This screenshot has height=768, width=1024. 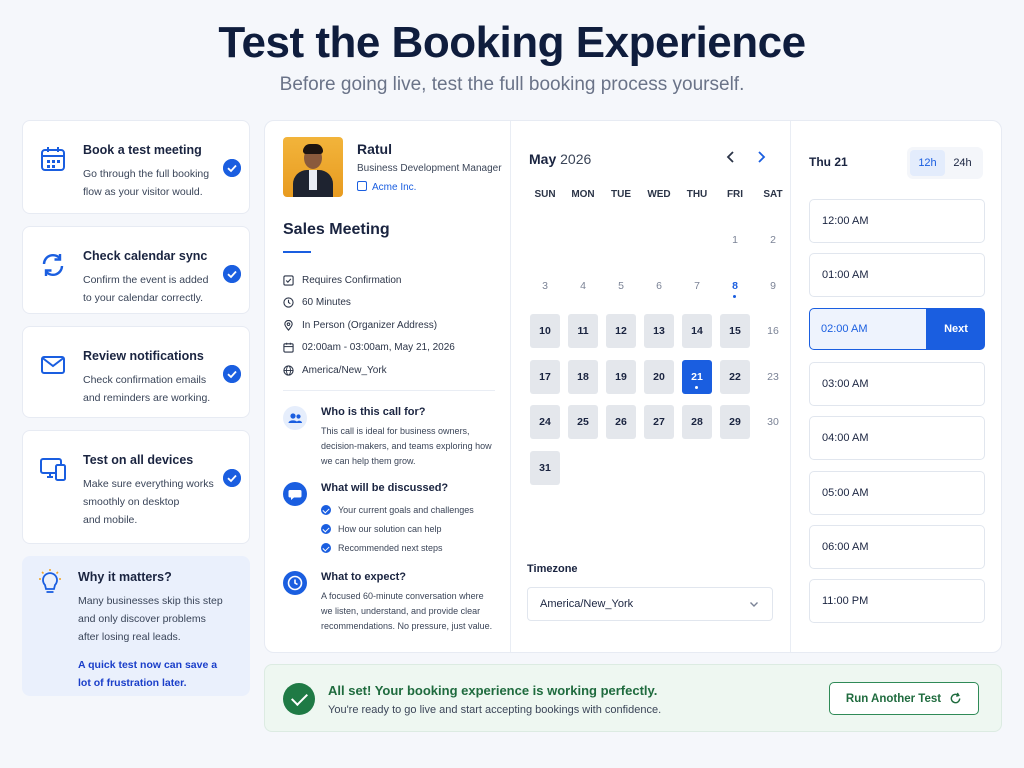 I want to click on format-12h-button: 12h, so click(x=927, y=163).